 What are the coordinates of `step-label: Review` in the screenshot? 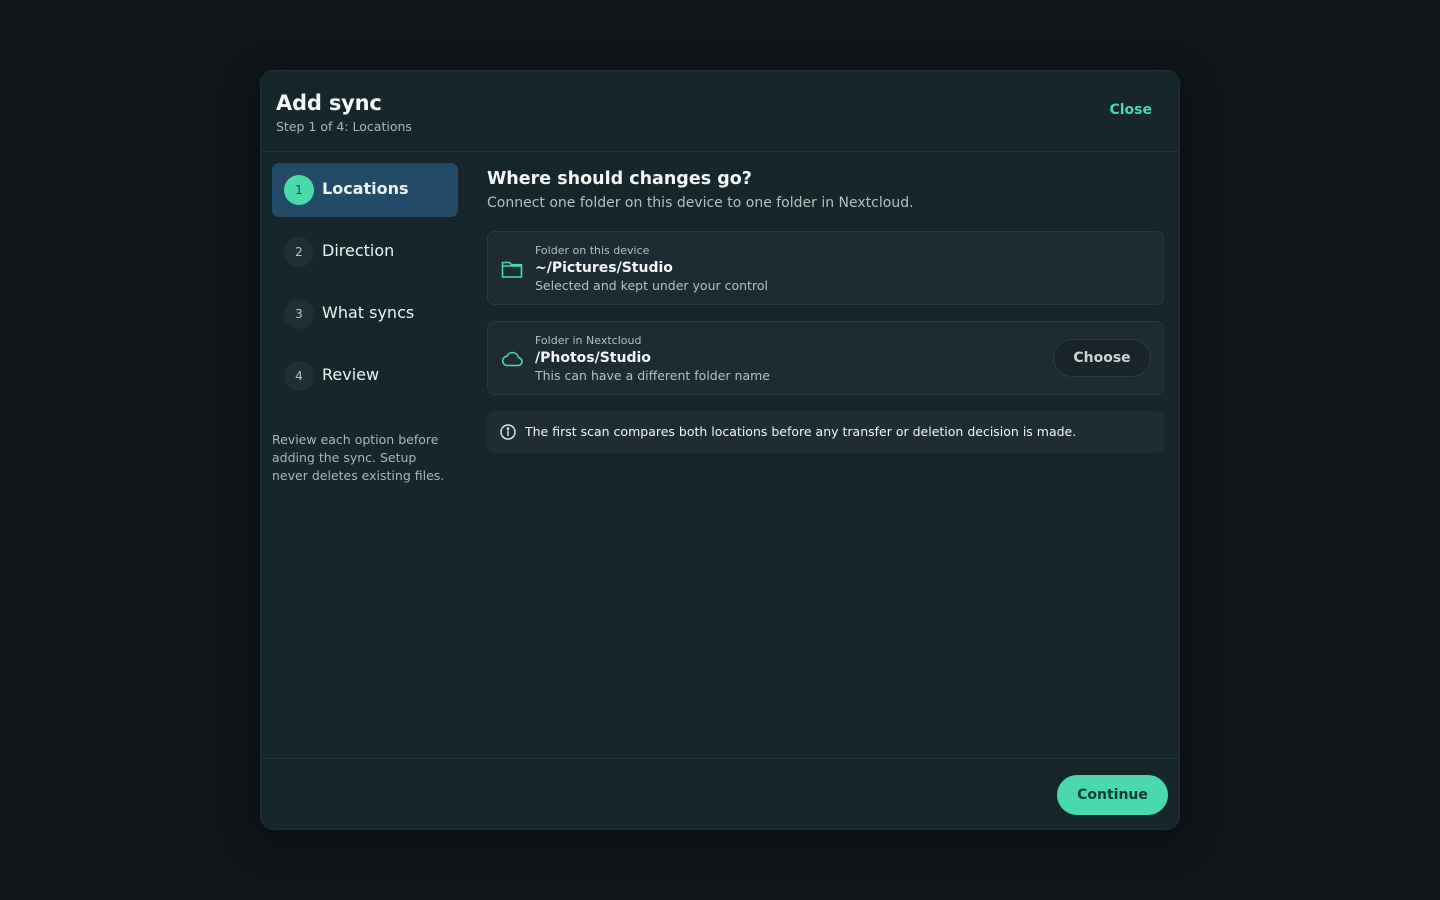 It's located at (351, 374).